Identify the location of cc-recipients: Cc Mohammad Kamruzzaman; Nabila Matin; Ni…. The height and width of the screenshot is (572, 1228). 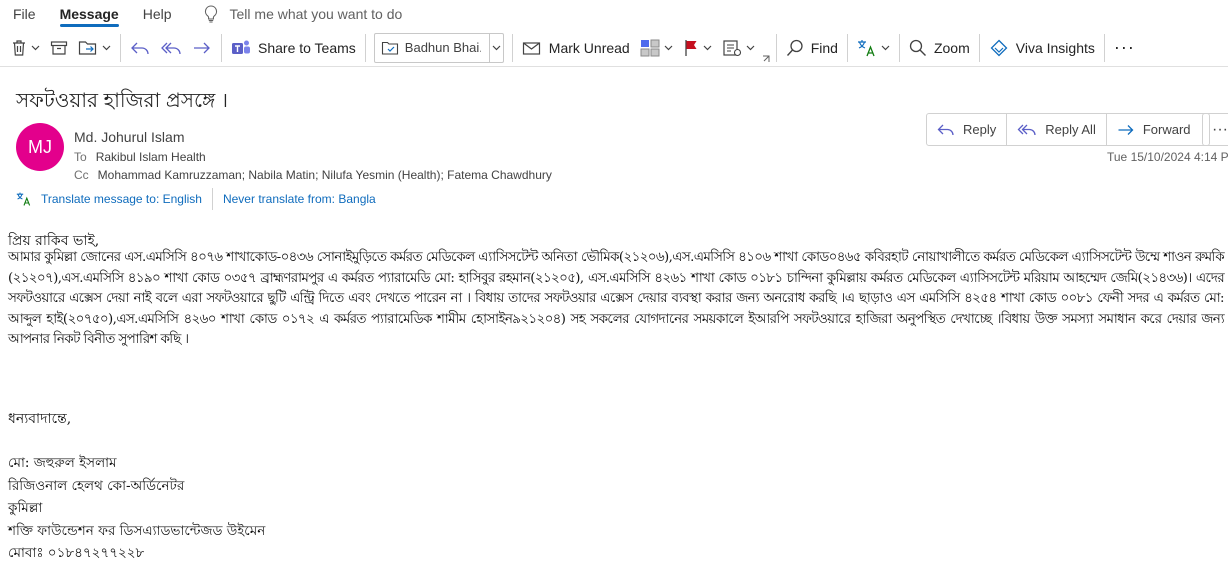
(313, 175).